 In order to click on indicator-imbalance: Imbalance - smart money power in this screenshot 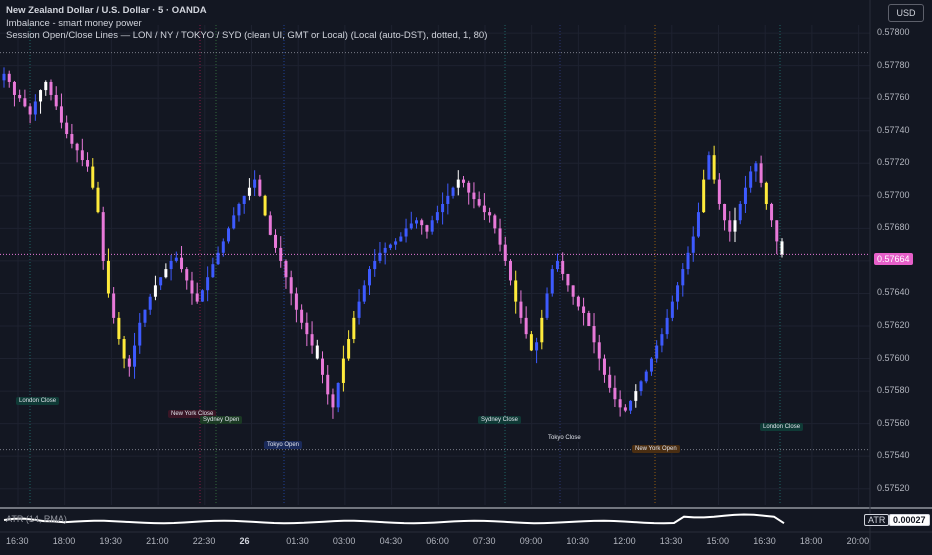, I will do `click(246, 24)`.